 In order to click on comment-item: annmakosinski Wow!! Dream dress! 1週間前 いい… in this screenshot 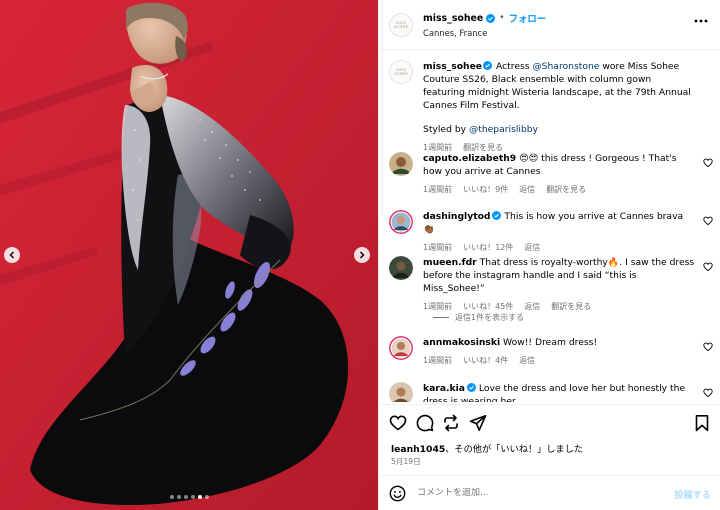, I will do `click(550, 351)`.